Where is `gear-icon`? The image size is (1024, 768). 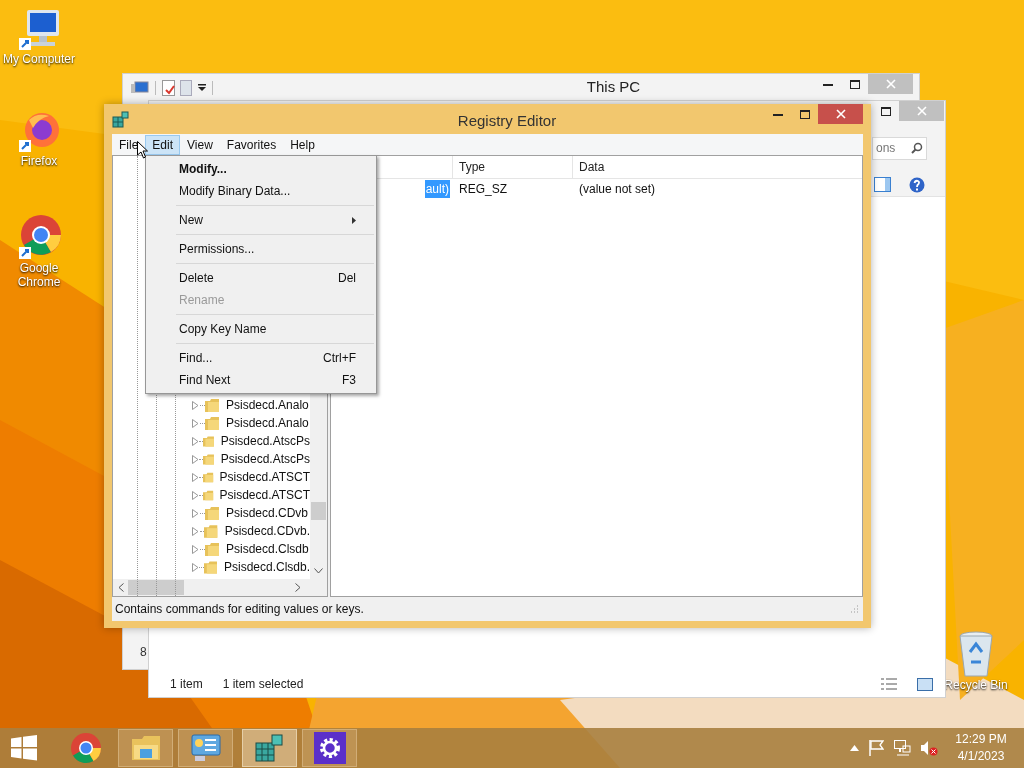 gear-icon is located at coordinates (329, 748).